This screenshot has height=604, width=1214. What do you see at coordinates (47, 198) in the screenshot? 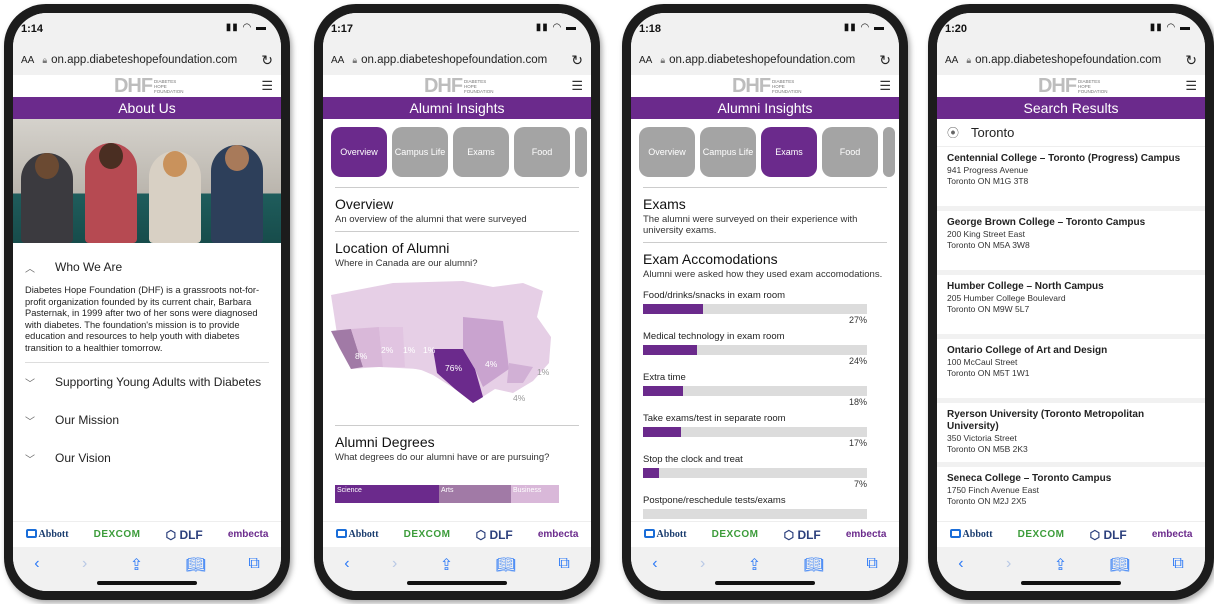
I see `person-illustration` at bounding box center [47, 198].